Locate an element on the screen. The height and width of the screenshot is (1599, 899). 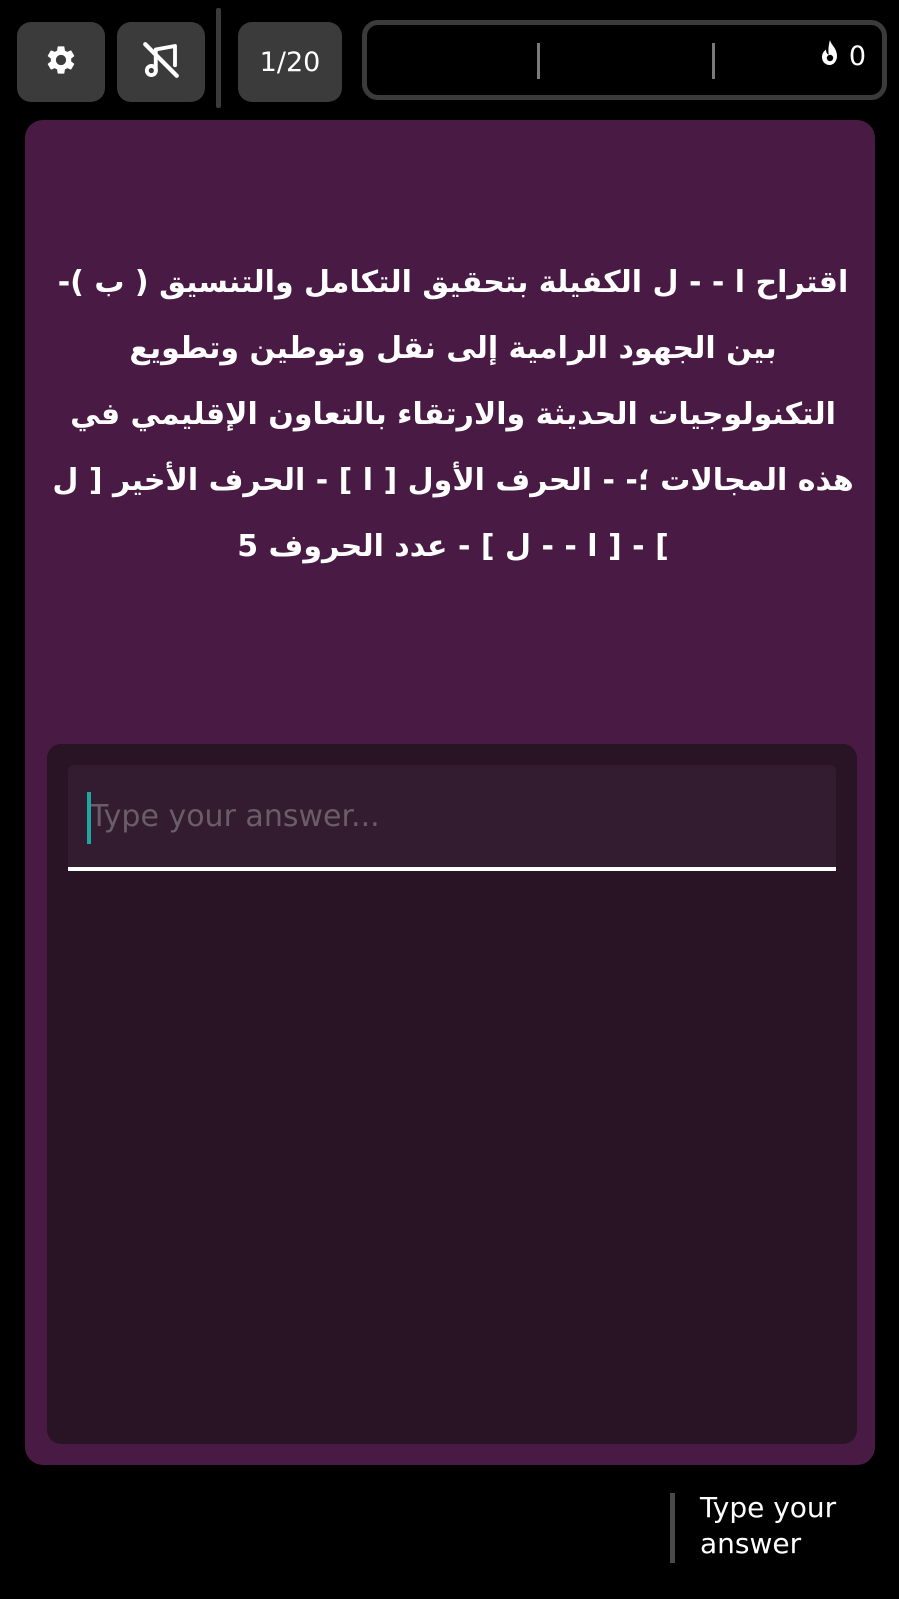
top-bar: 1/20 0 is located at coordinates (449, 55).